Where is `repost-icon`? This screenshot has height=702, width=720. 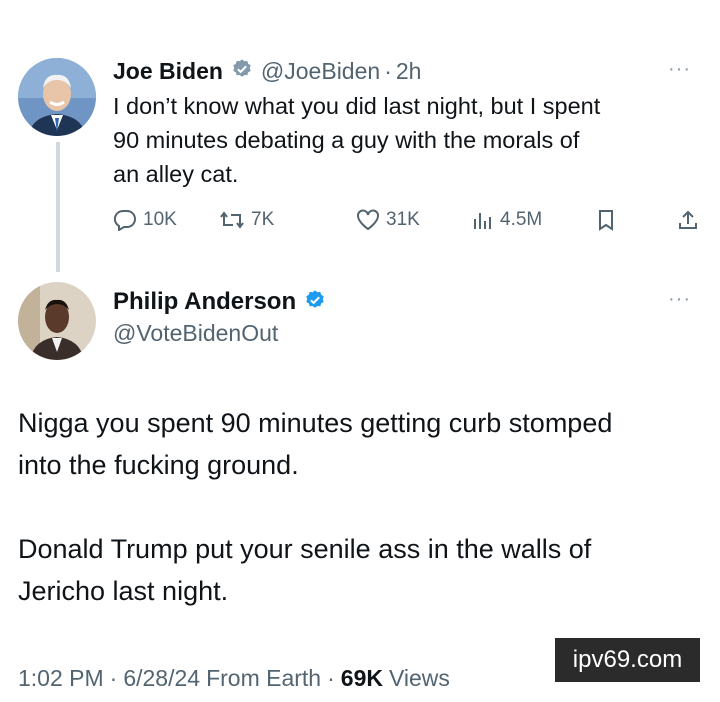 repost-icon is located at coordinates (232, 220).